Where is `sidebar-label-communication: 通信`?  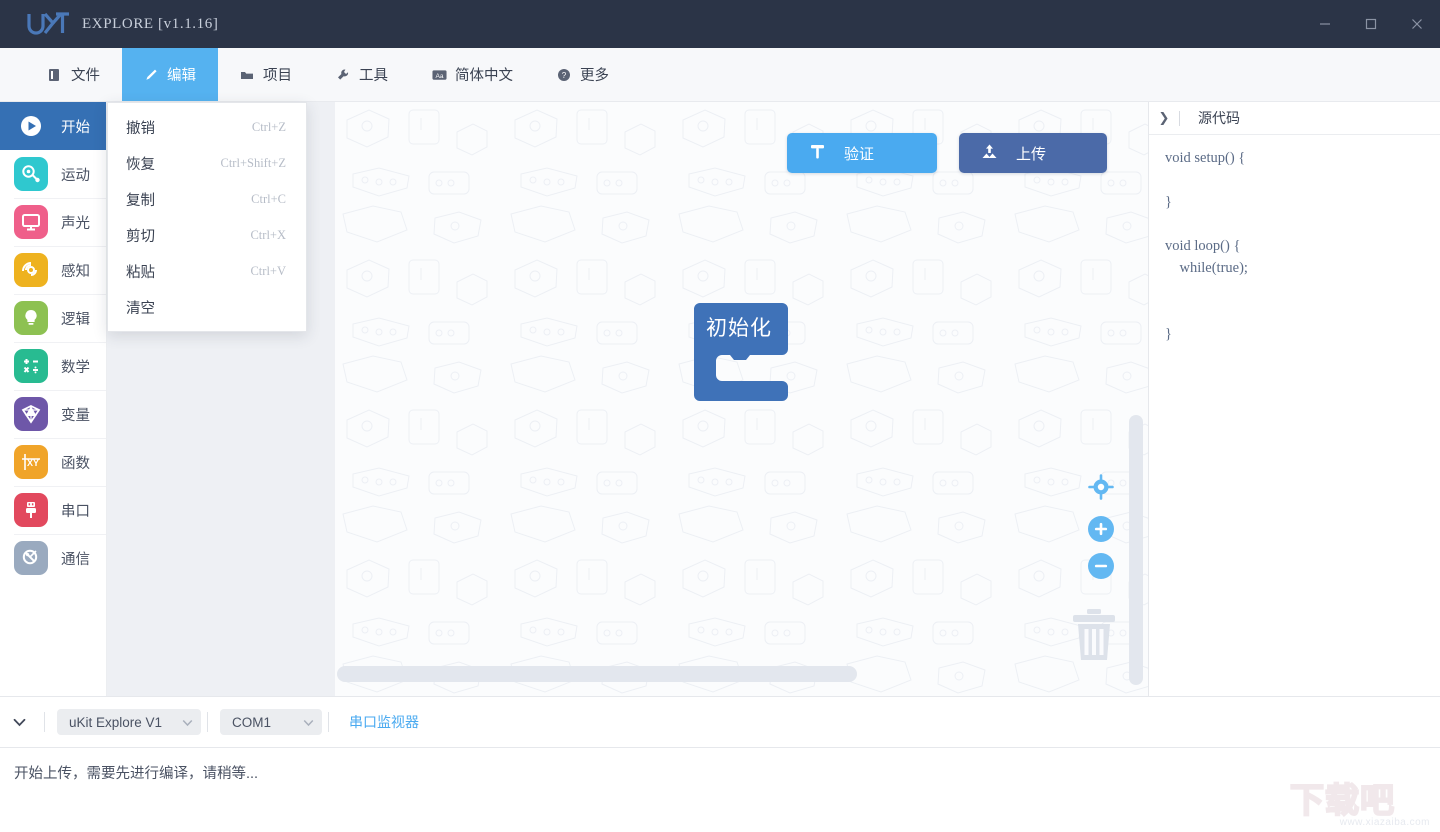
sidebar-label-communication: 通信 is located at coordinates (75, 559).